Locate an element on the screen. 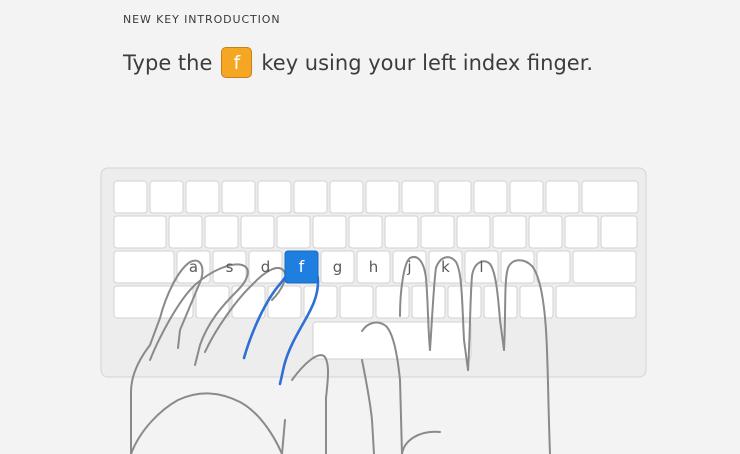  key-label-s: s is located at coordinates (230, 267).